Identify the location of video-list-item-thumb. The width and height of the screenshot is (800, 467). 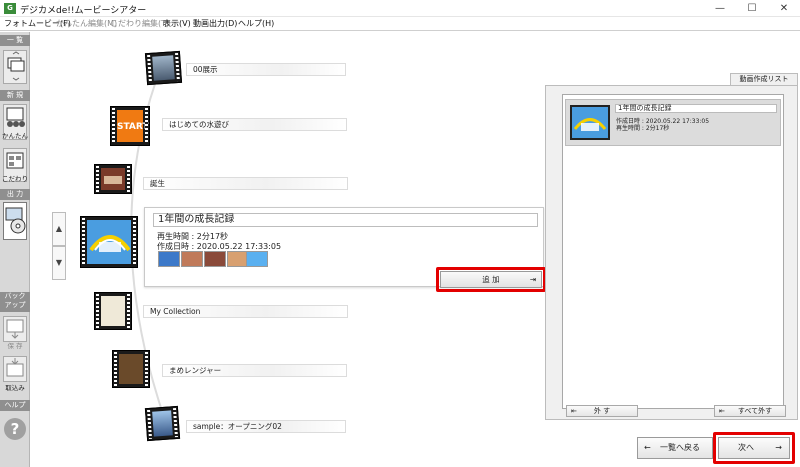
(590, 122).